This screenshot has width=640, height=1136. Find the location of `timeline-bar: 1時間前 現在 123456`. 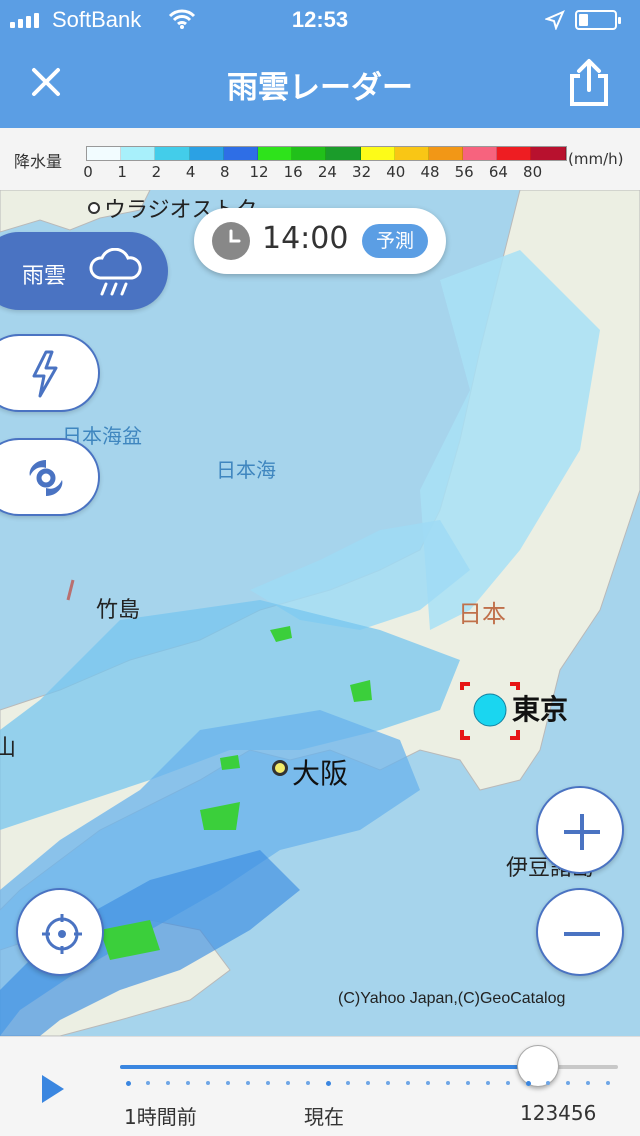

timeline-bar: 1時間前 現在 123456 is located at coordinates (320, 1086).